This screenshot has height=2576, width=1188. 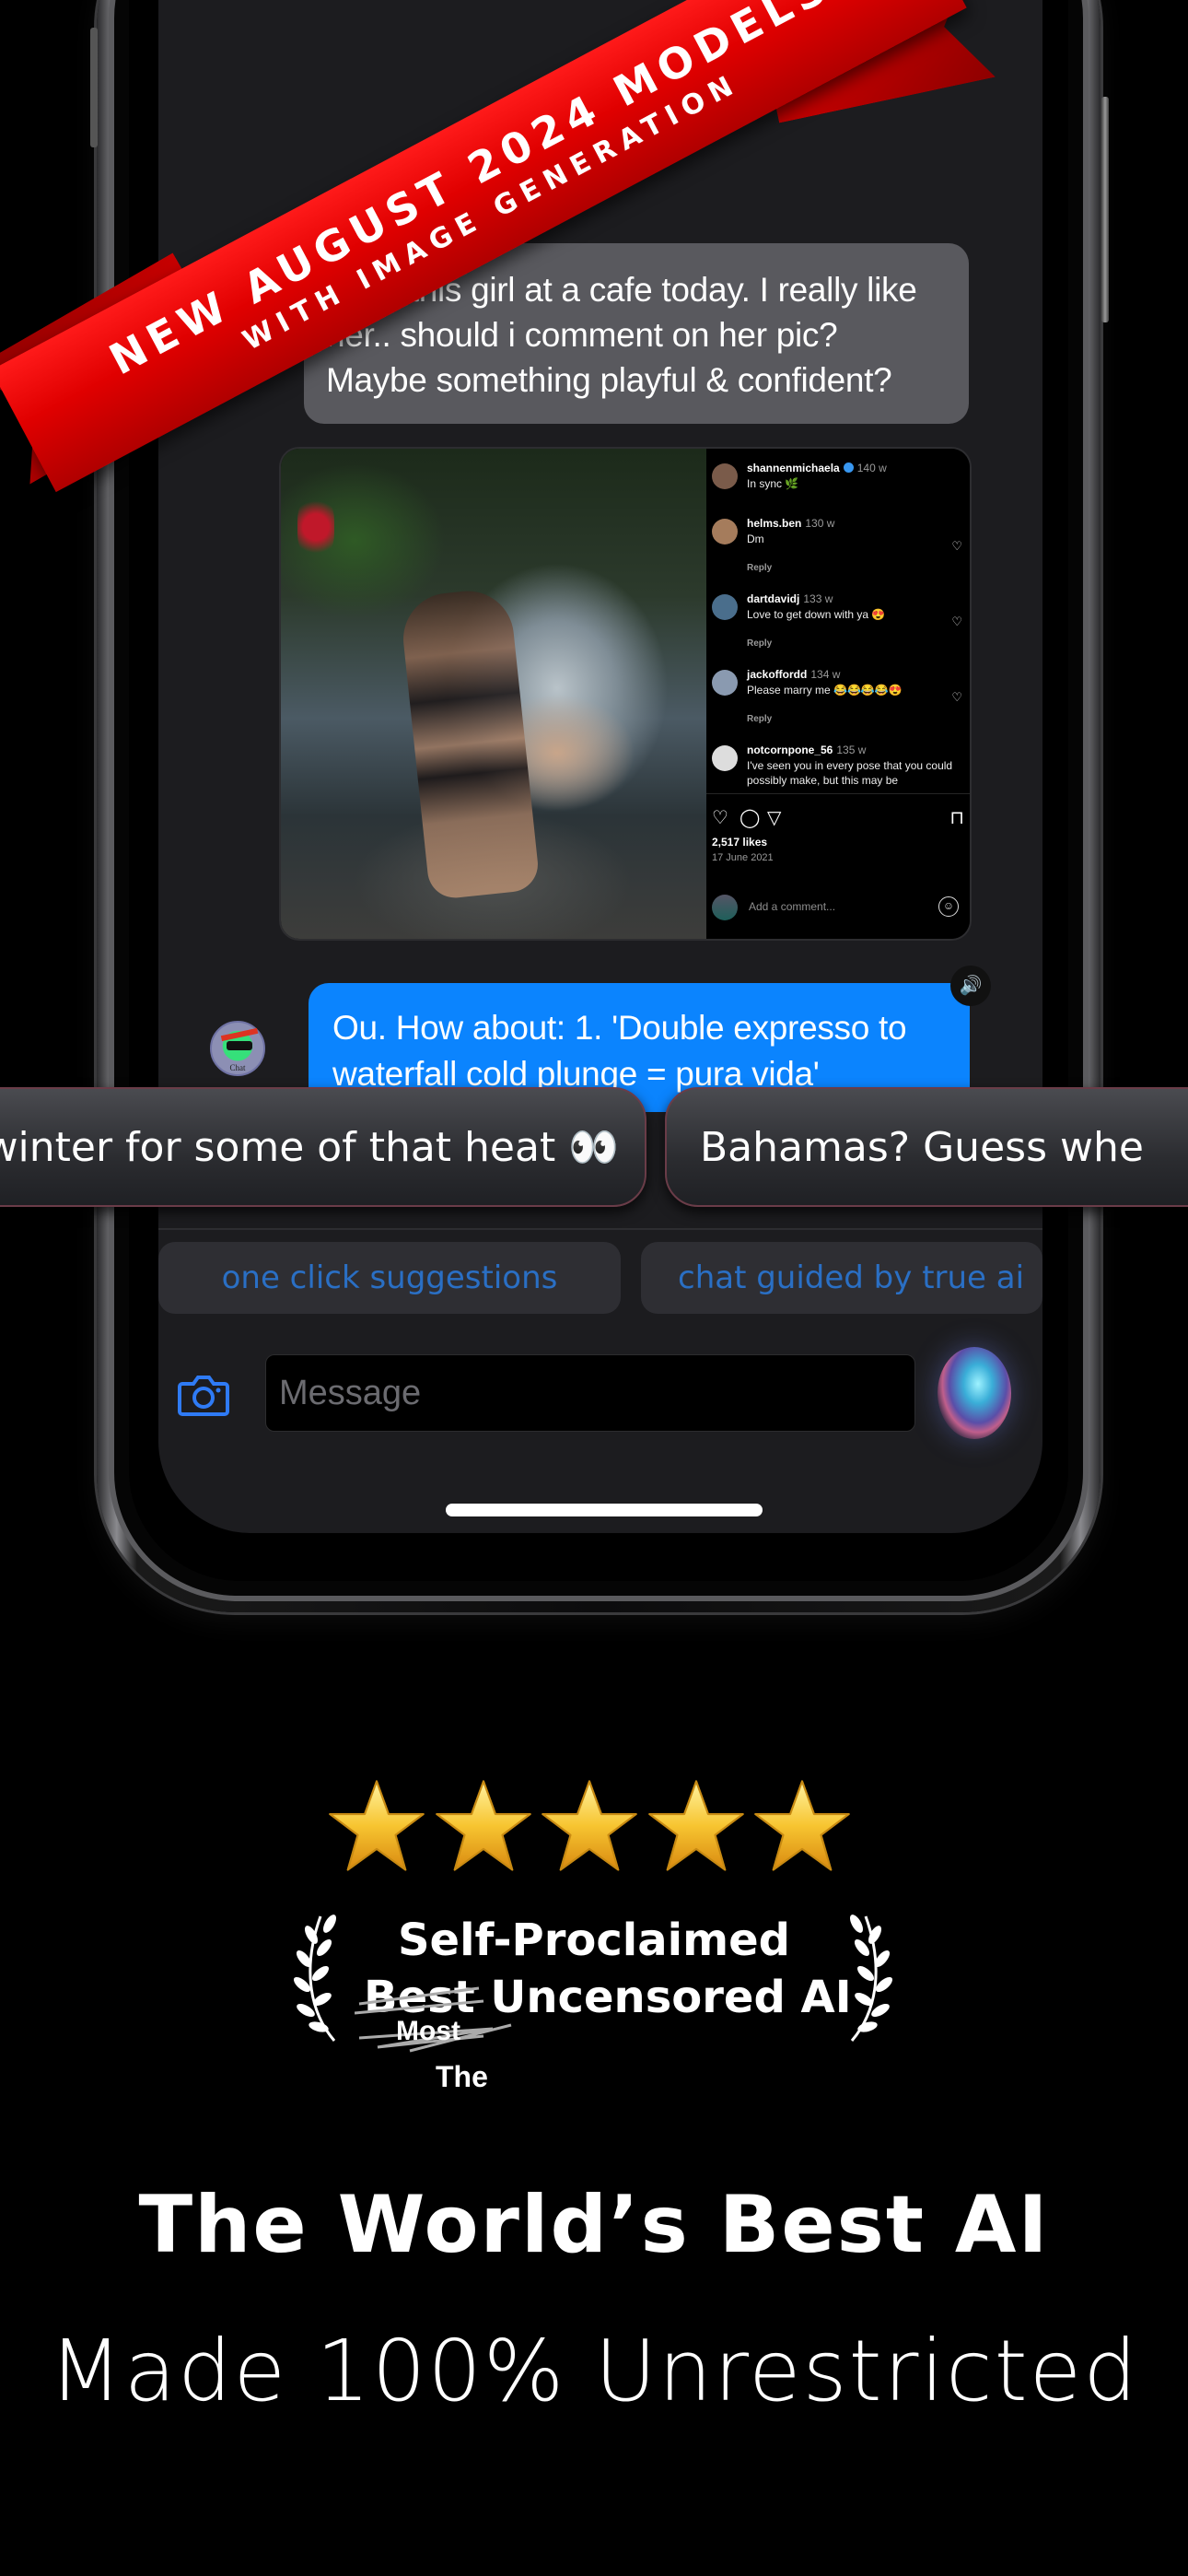 I want to click on bot-avatar-label: Chat, so click(x=237, y=1067).